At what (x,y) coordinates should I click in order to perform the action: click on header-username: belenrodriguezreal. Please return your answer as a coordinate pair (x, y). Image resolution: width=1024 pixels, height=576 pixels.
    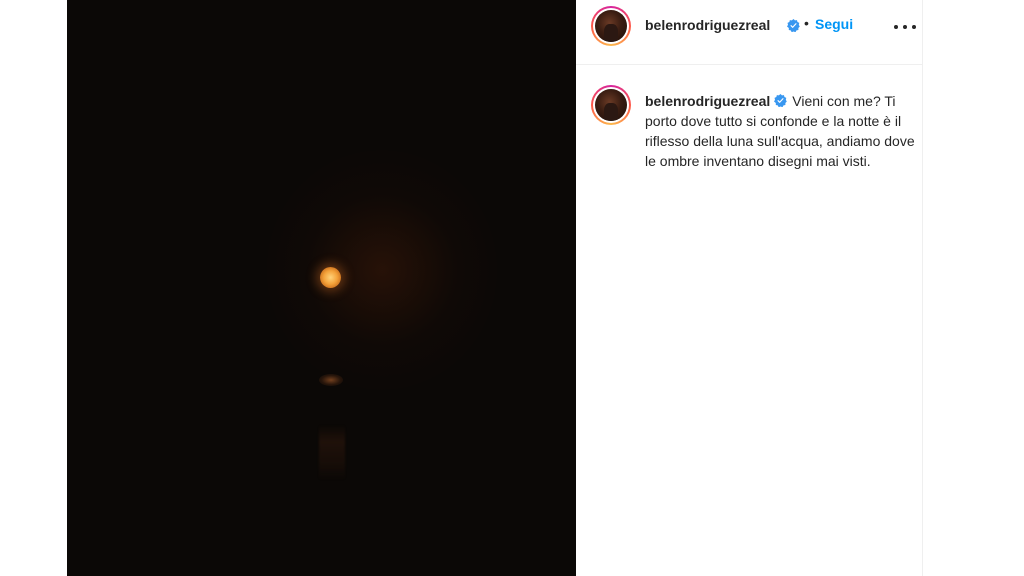
    Looking at the image, I should click on (707, 25).